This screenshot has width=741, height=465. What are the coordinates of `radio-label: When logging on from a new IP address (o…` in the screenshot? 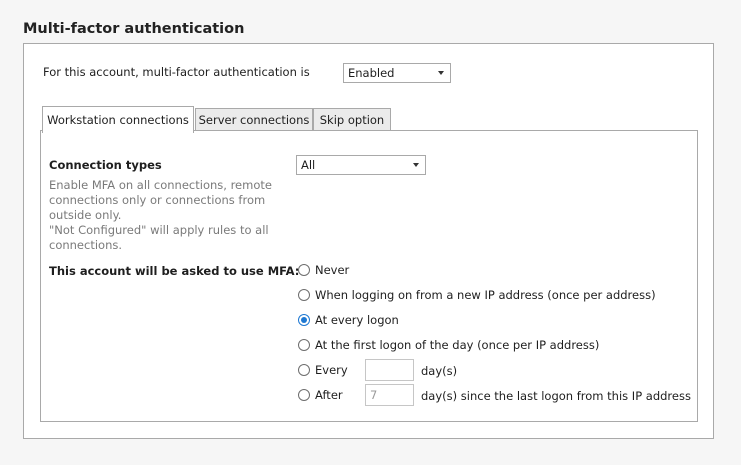 It's located at (485, 295).